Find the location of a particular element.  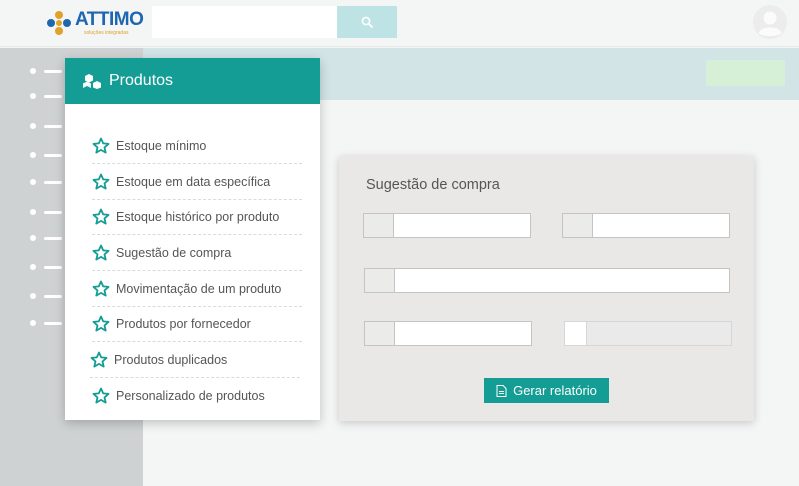

search-icon is located at coordinates (367, 22).